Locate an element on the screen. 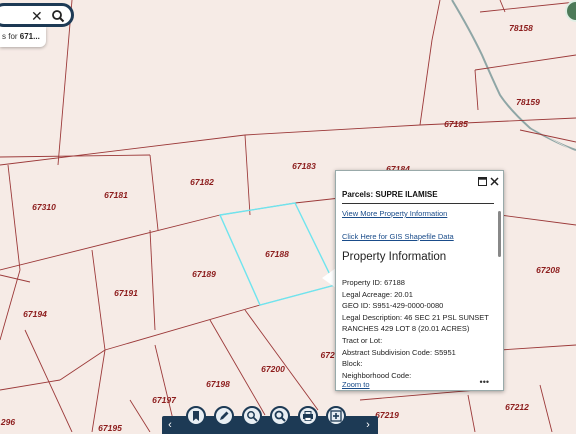 This screenshot has width=576, height=434. parcel-label: 67219 is located at coordinates (387, 415).